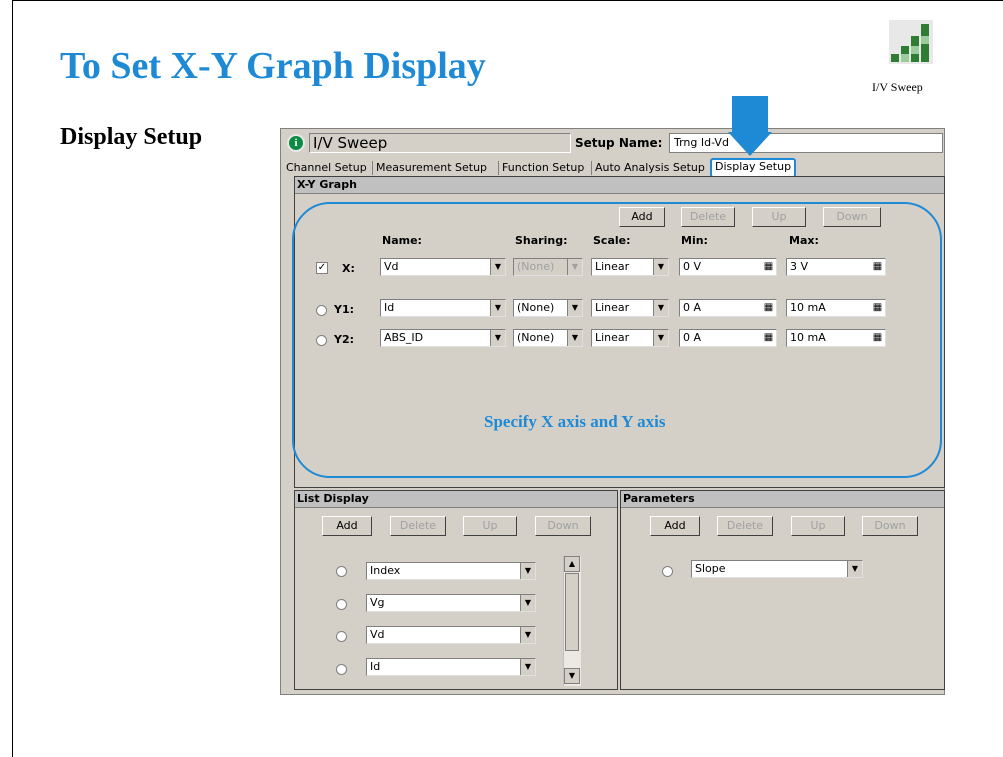 The width and height of the screenshot is (1003, 757). What do you see at coordinates (575, 421) in the screenshot?
I see `annotation-text: Specify X axis and Y axis` at bounding box center [575, 421].